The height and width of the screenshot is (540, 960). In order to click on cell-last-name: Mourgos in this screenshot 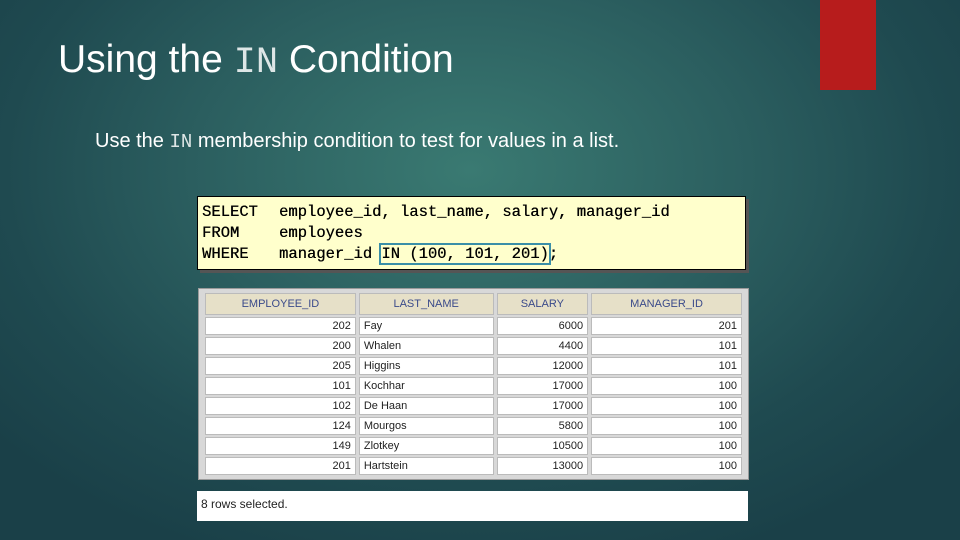, I will do `click(426, 426)`.